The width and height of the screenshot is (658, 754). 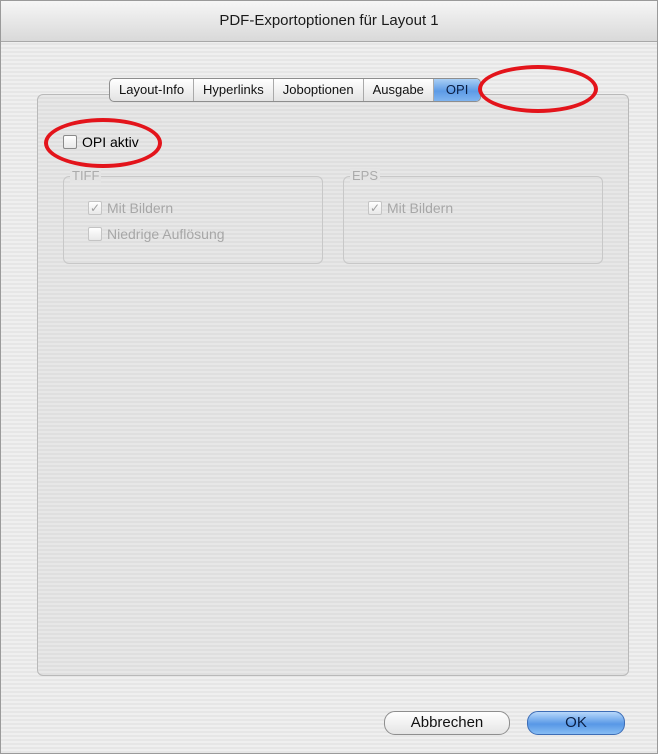 What do you see at coordinates (95, 234) in the screenshot?
I see `tiff-niedrige-aufloesung-checkbox` at bounding box center [95, 234].